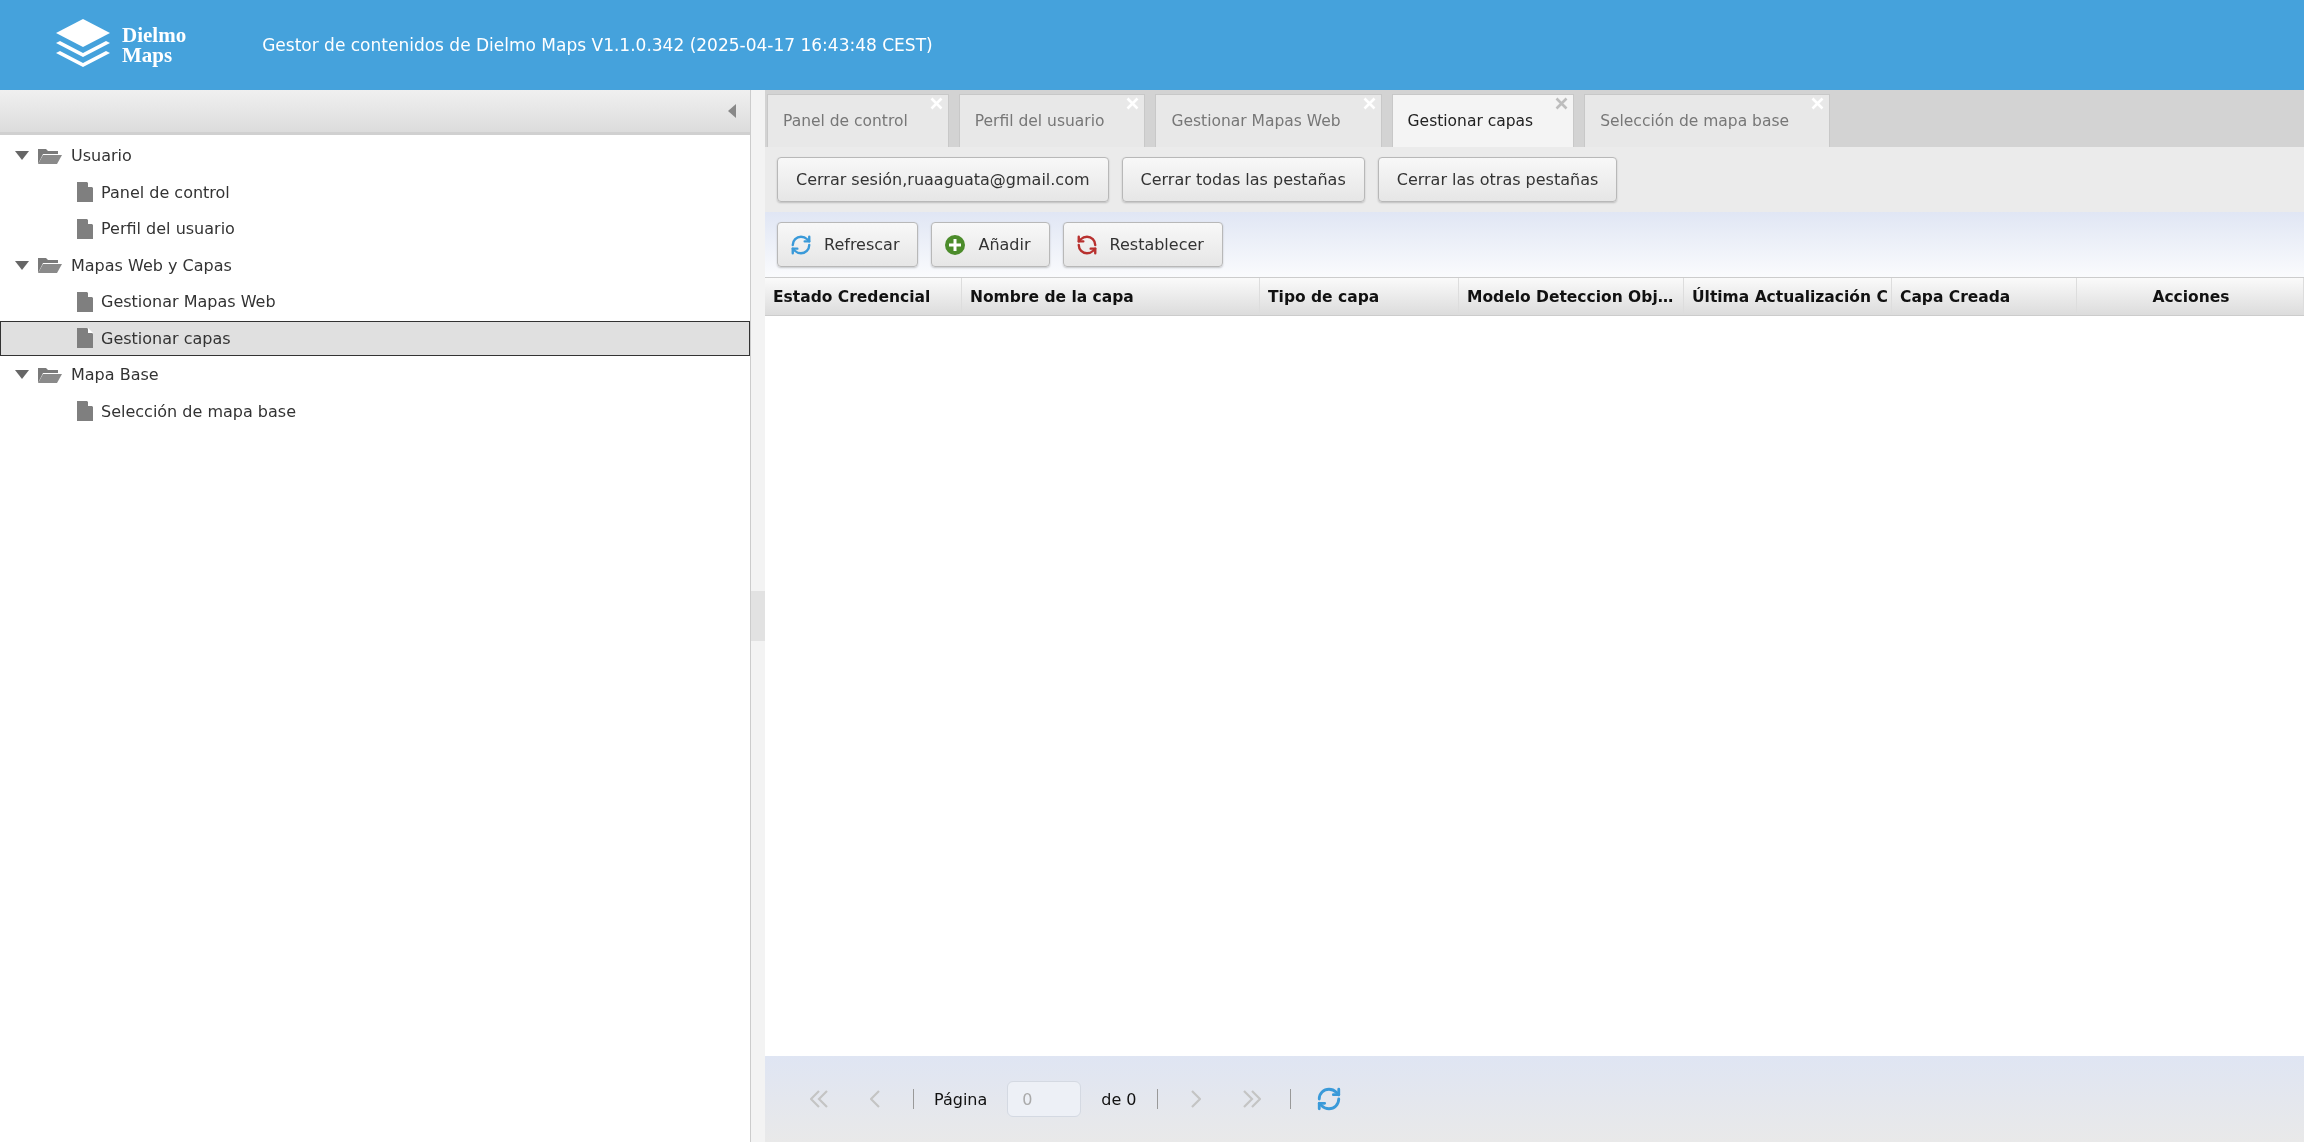 This screenshot has width=2304, height=1142. Describe the element at coordinates (168, 228) in the screenshot. I see `tree-label: Perfil del usuario` at that location.